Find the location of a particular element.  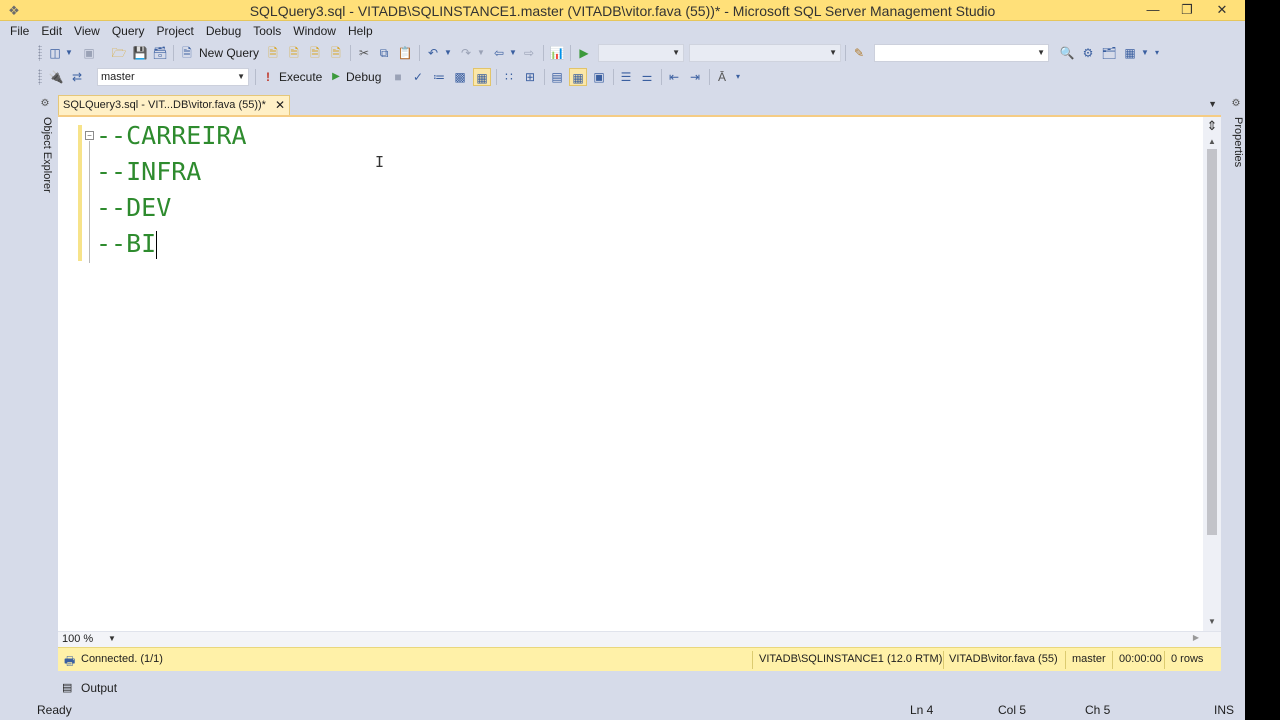

status-bar: Ready Ln 4 Col 5 Ch 5 INS is located at coordinates (622, 710).